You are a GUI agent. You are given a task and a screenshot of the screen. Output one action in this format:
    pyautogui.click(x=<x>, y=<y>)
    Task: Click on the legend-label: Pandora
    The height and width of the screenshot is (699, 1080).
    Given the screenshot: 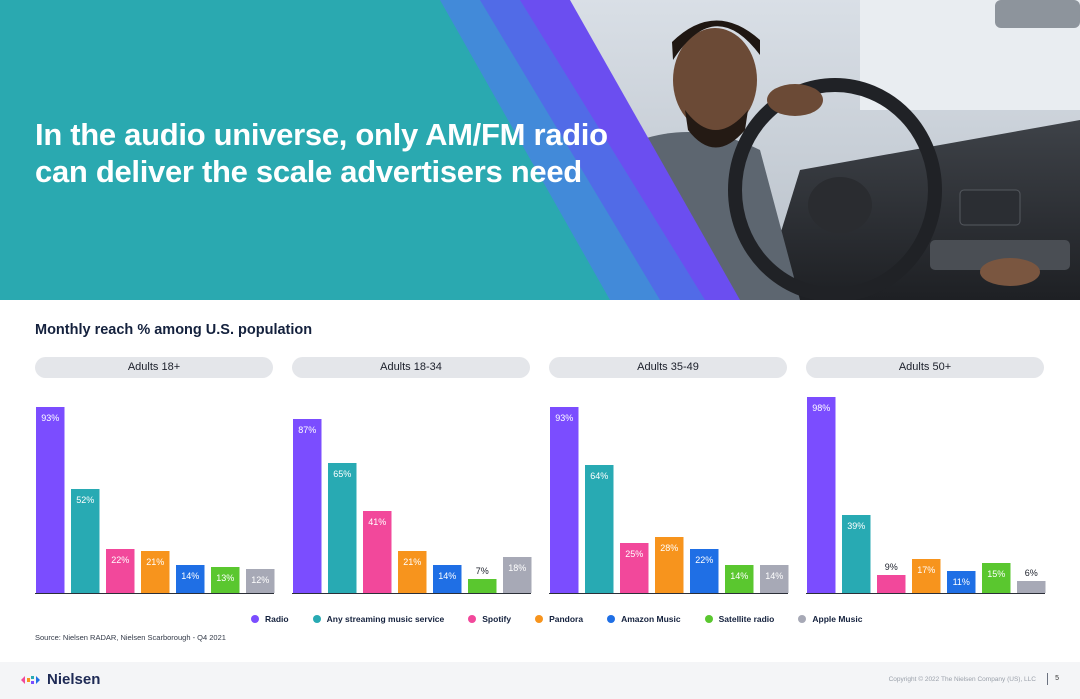 What is the action you would take?
    pyautogui.click(x=566, y=619)
    